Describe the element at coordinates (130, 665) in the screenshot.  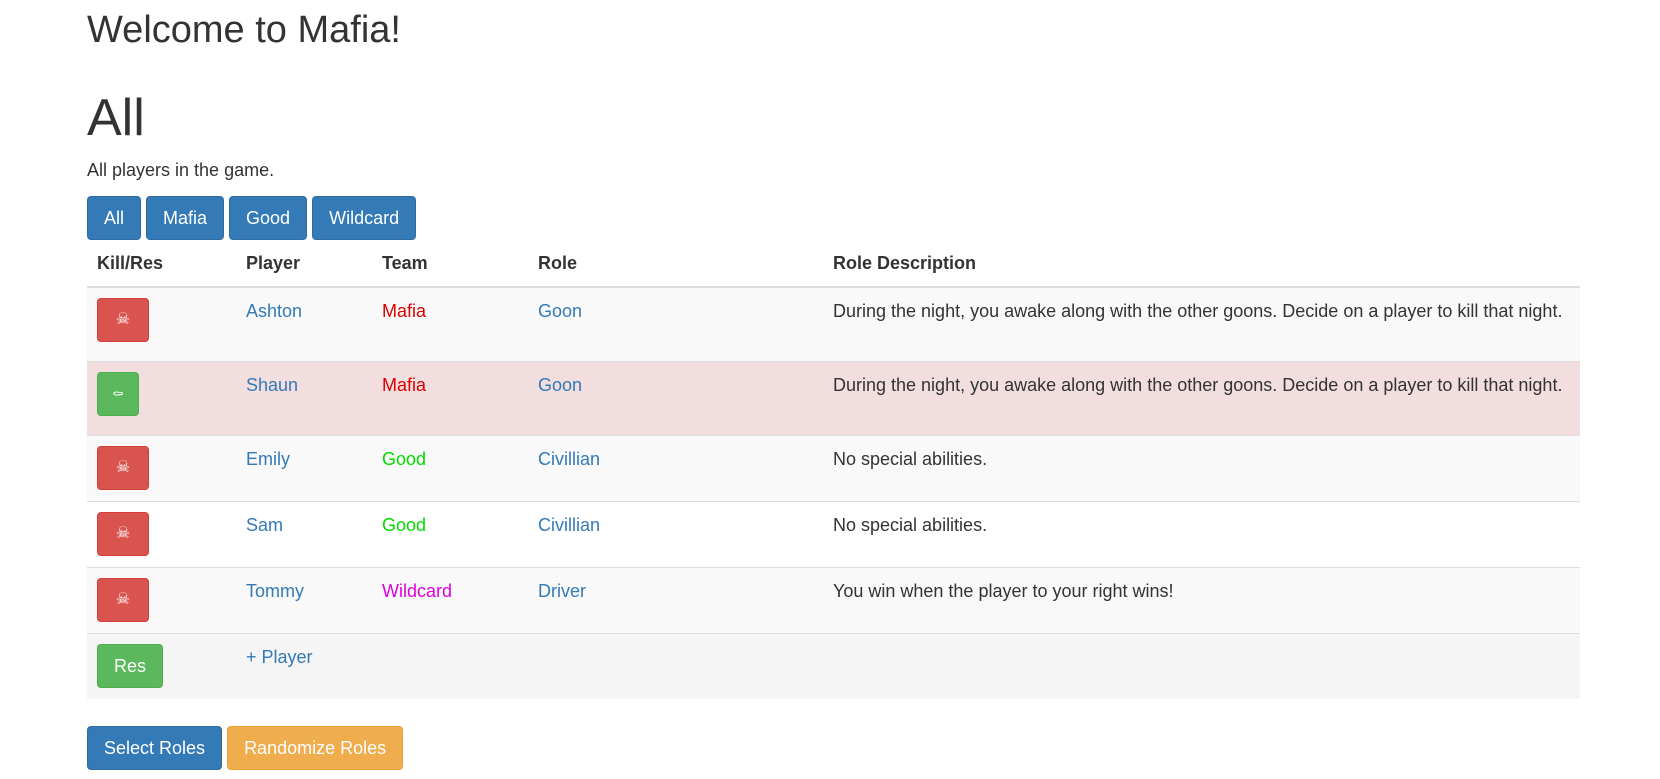
I see `res-button: Res` at that location.